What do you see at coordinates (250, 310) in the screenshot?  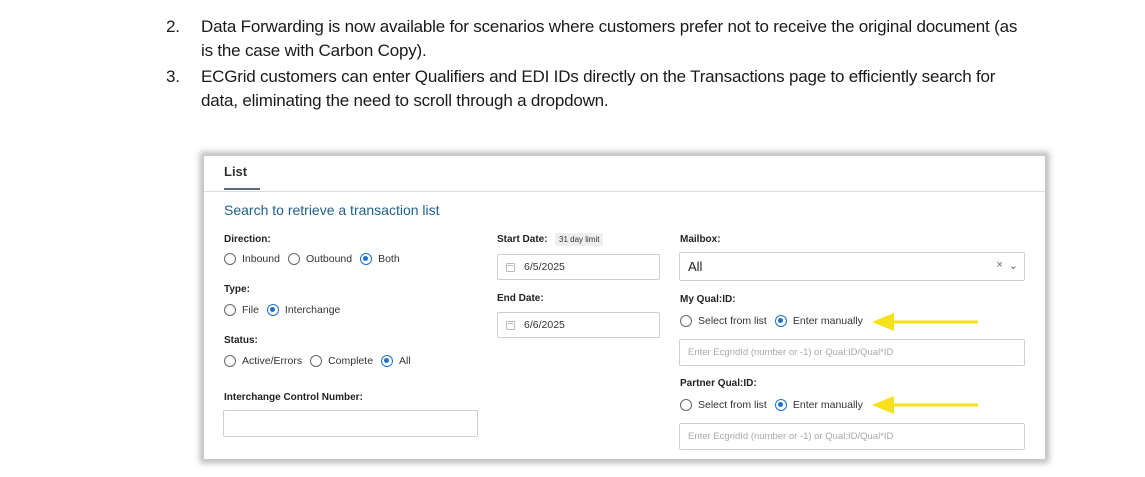 I see `option-label: File` at bounding box center [250, 310].